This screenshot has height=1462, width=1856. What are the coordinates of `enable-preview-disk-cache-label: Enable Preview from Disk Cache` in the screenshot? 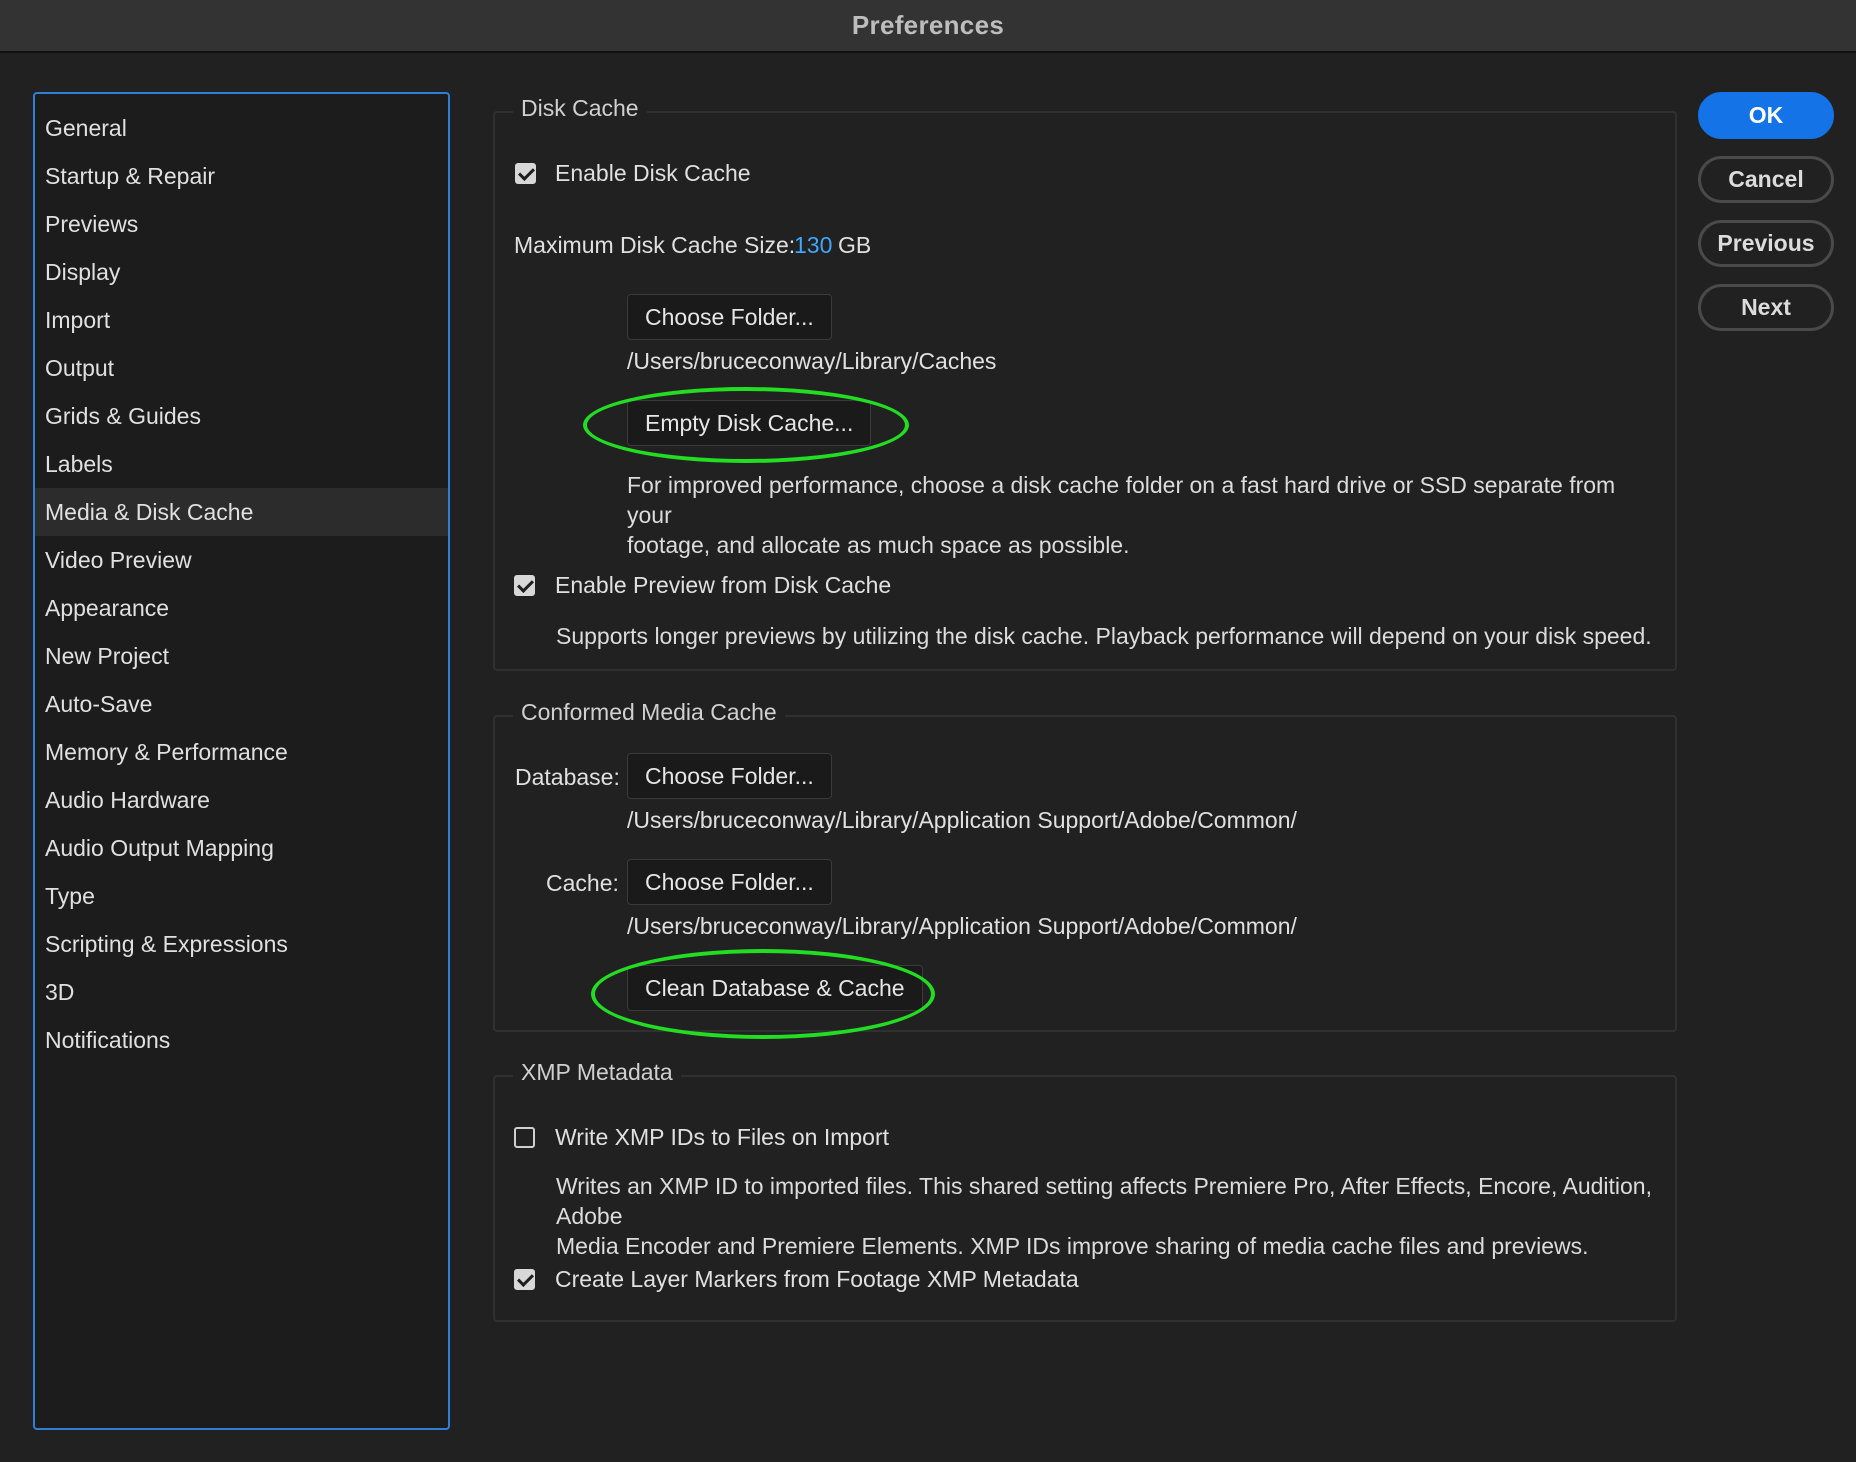 It's located at (723, 585).